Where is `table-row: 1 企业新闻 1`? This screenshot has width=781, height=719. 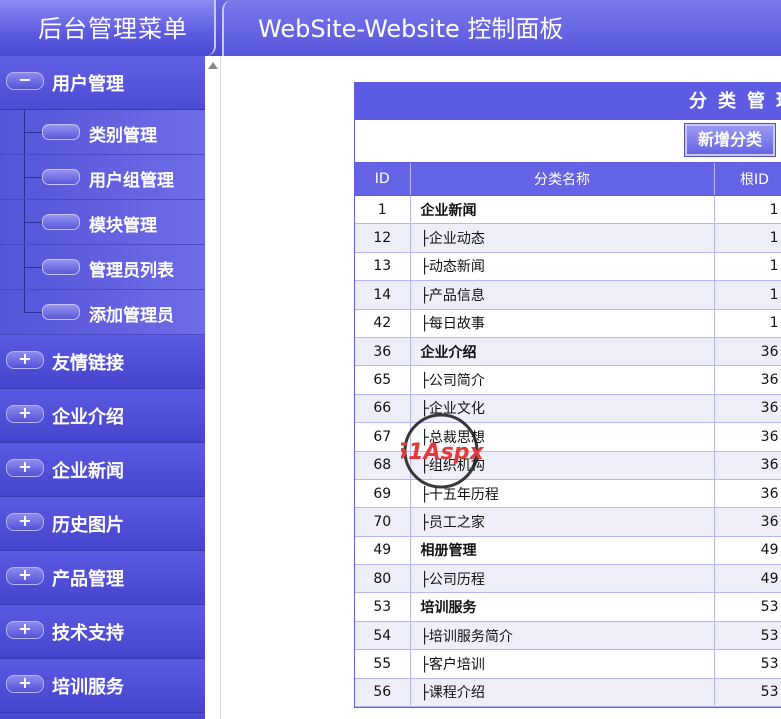 table-row: 1 企业新闻 1 is located at coordinates (568, 210).